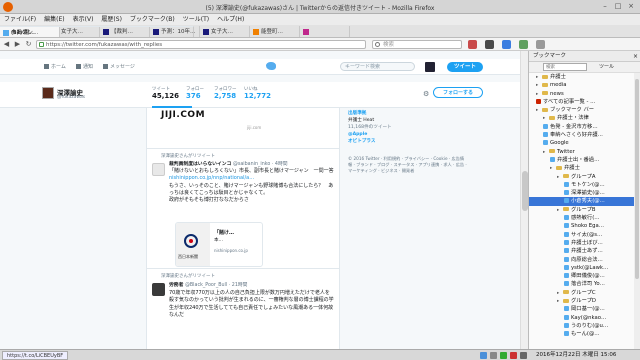  Describe the element at coordinates (20, 19) in the screenshot. I see `menu-item: ファイル(F)` at that location.